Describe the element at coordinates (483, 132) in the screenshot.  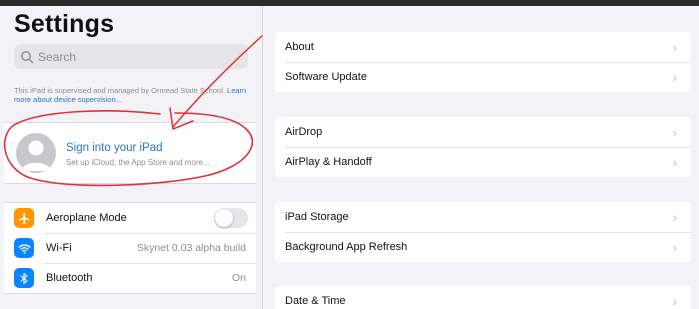
I see `airdrop-row: AirDrop ›` at that location.